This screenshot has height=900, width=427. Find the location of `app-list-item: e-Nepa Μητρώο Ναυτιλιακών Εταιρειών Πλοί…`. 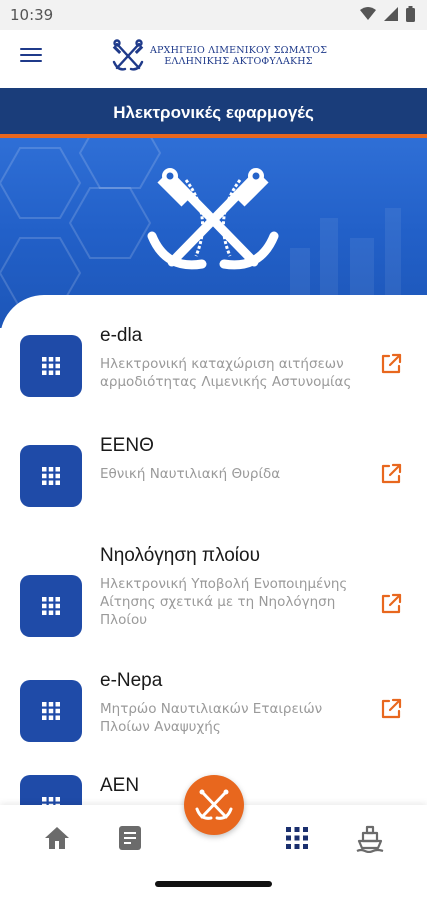

app-list-item: e-Nepa Μητρώο Ναυτιλιακών Εταιρειών Πλοί… is located at coordinates (213, 720).